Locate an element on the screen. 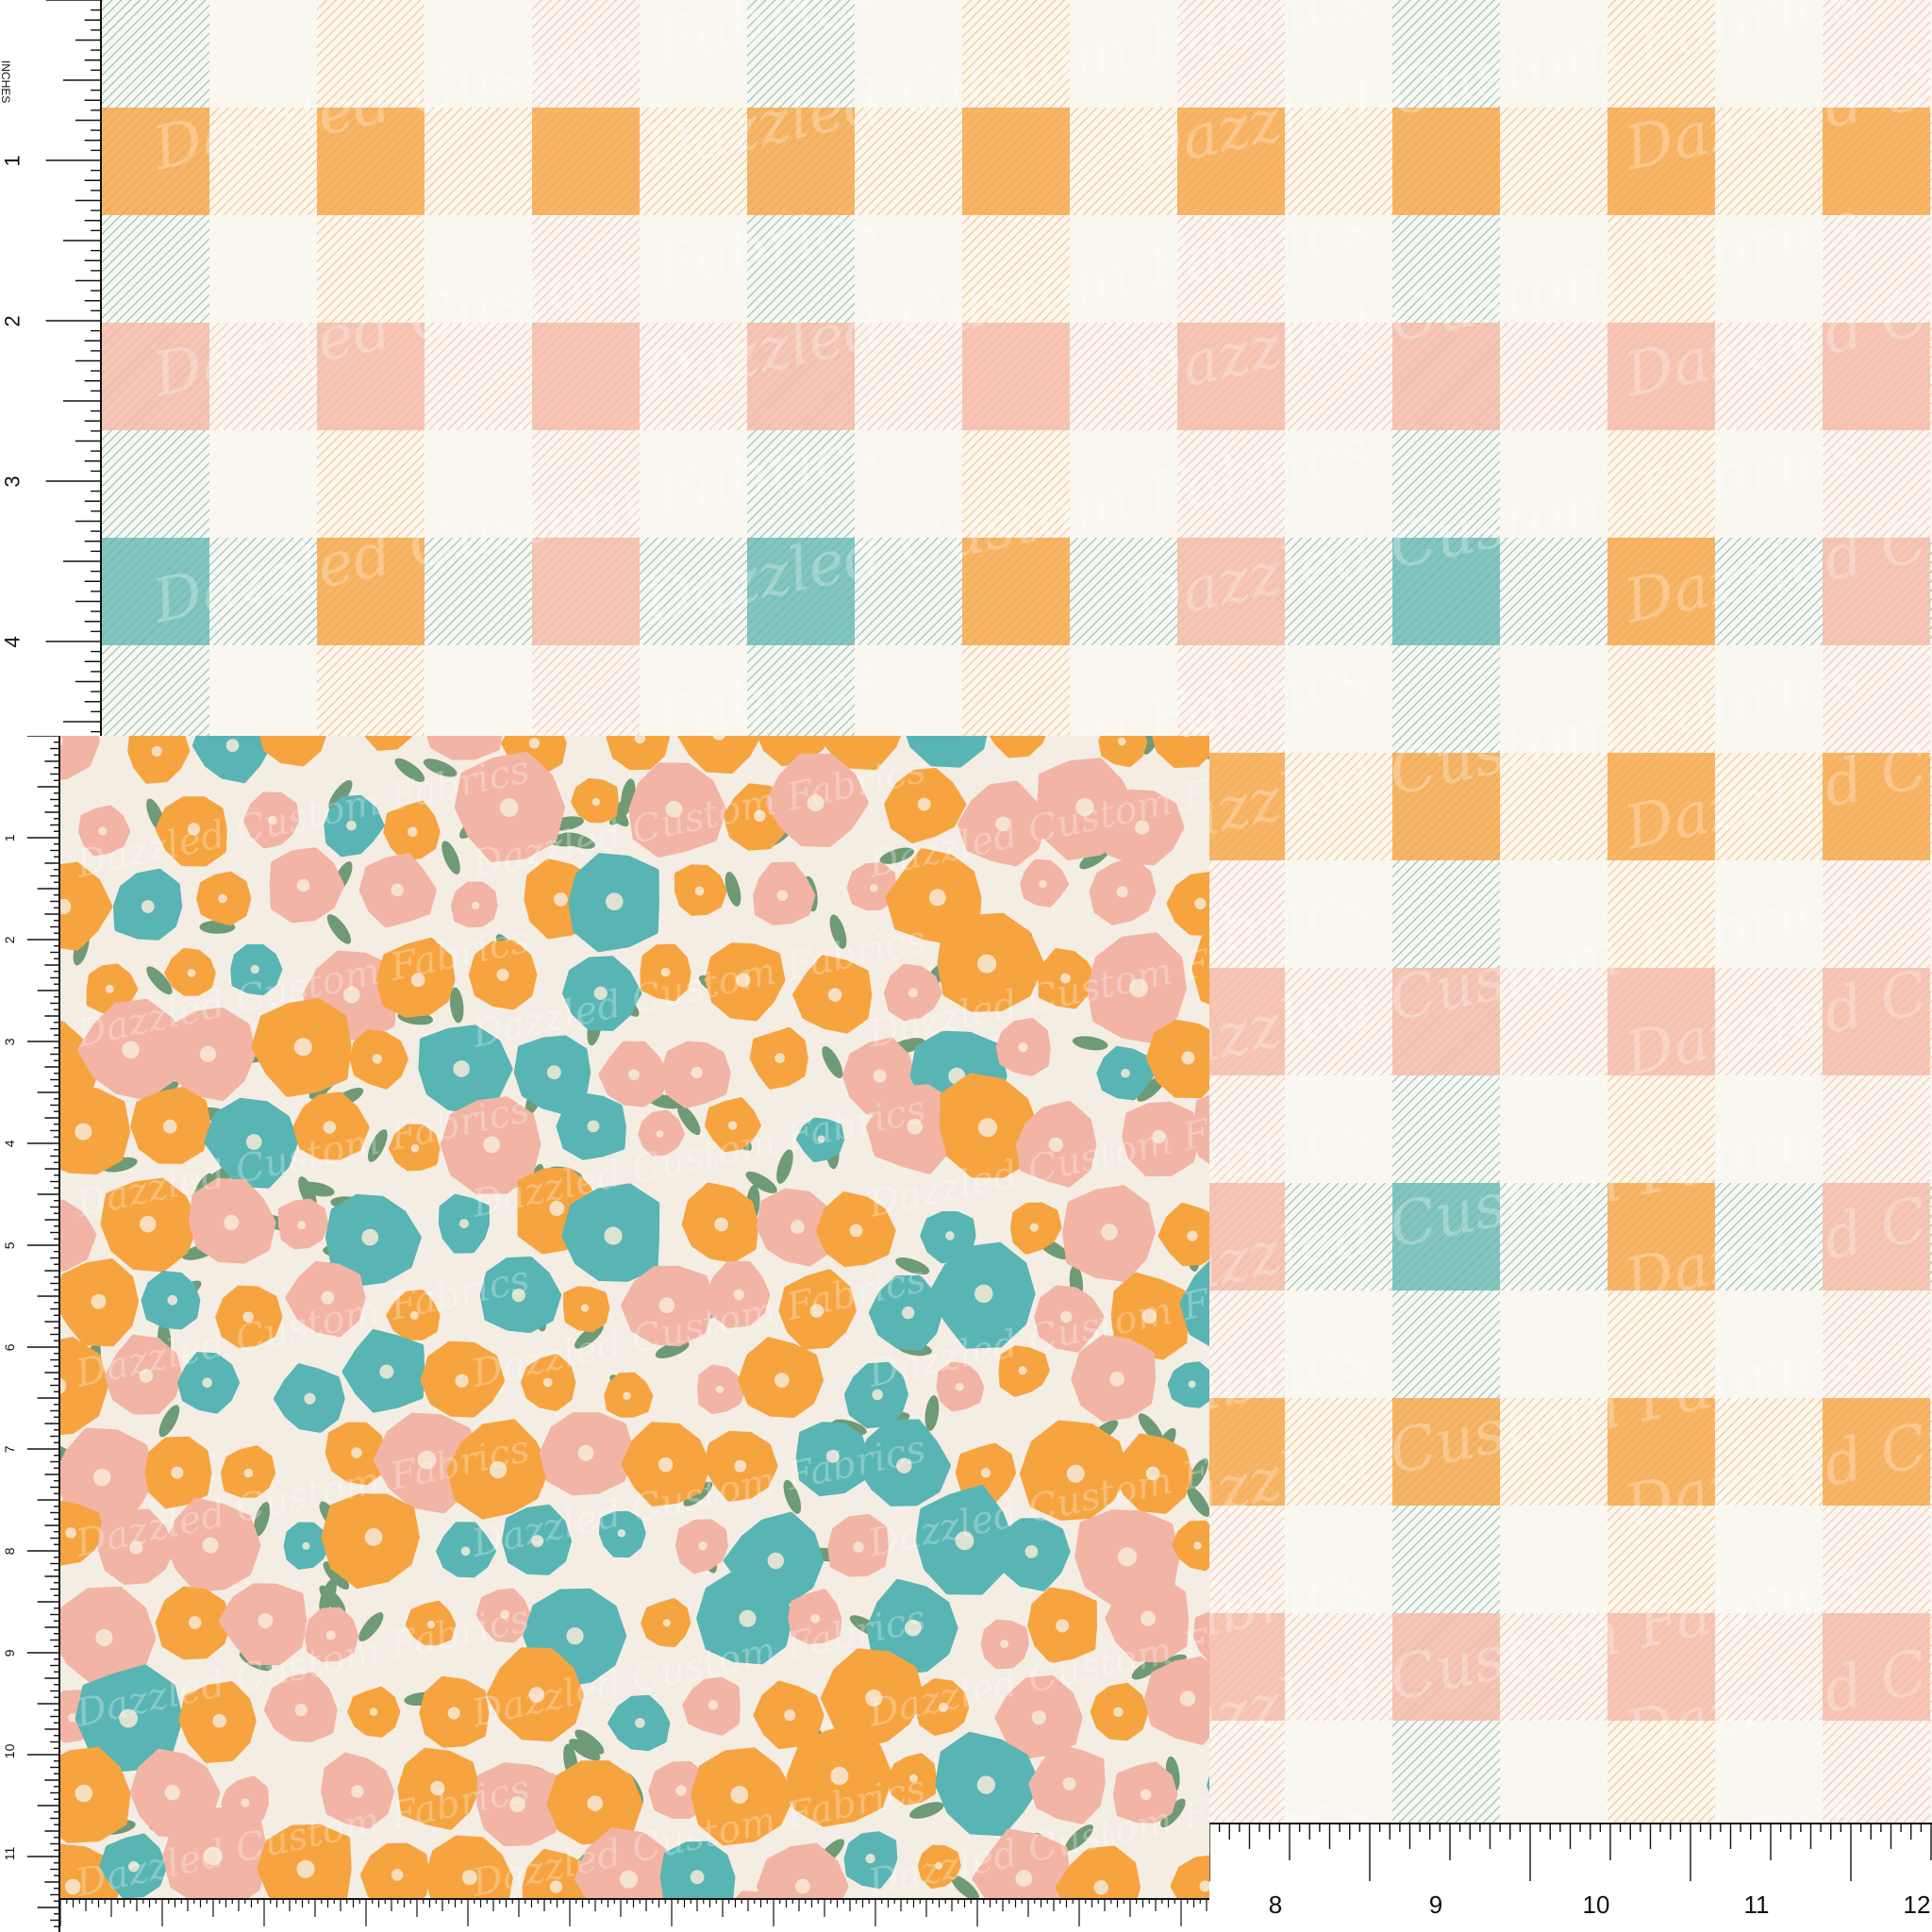  left-ruler-ticks: INCHES 1 2 3 4 is located at coordinates (51, 368).